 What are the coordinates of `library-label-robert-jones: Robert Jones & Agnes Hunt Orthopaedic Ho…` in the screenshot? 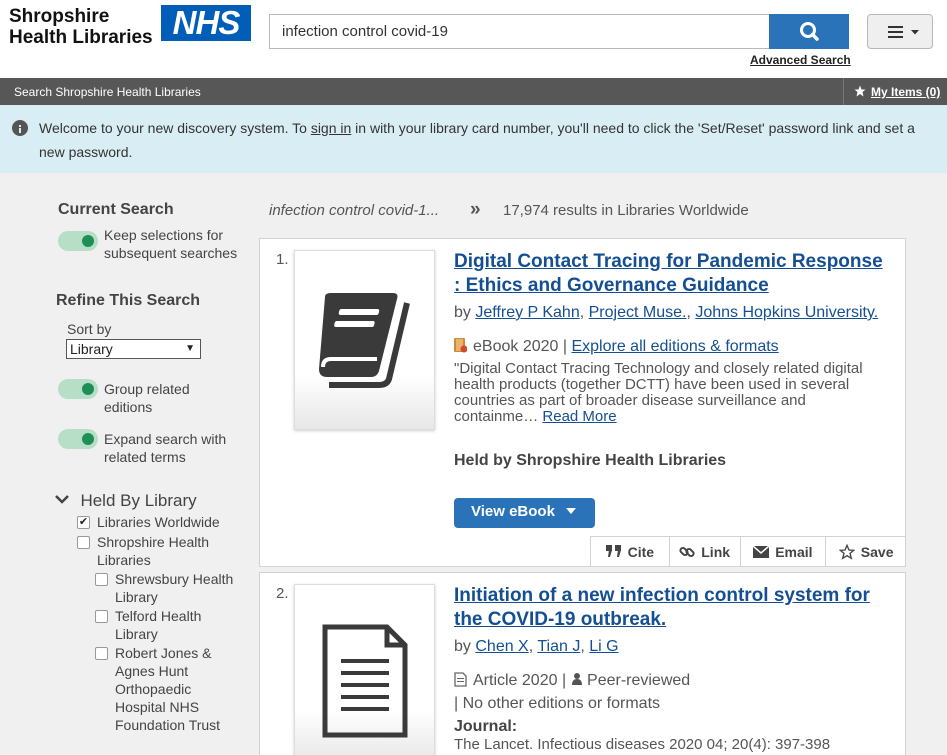 It's located at (168, 689).